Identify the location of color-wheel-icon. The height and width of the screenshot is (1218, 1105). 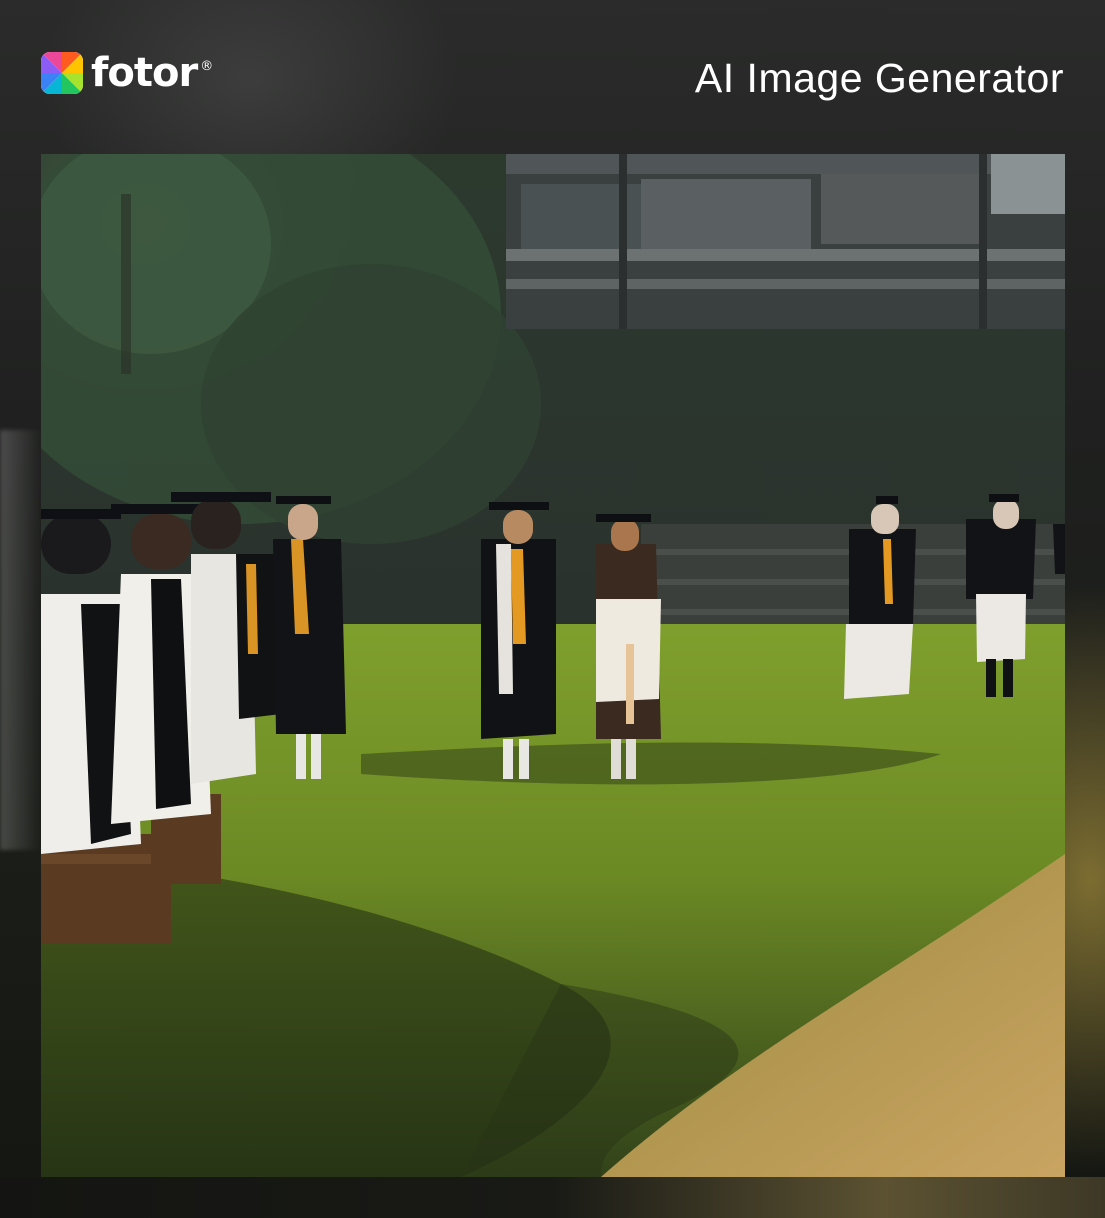
(62, 73).